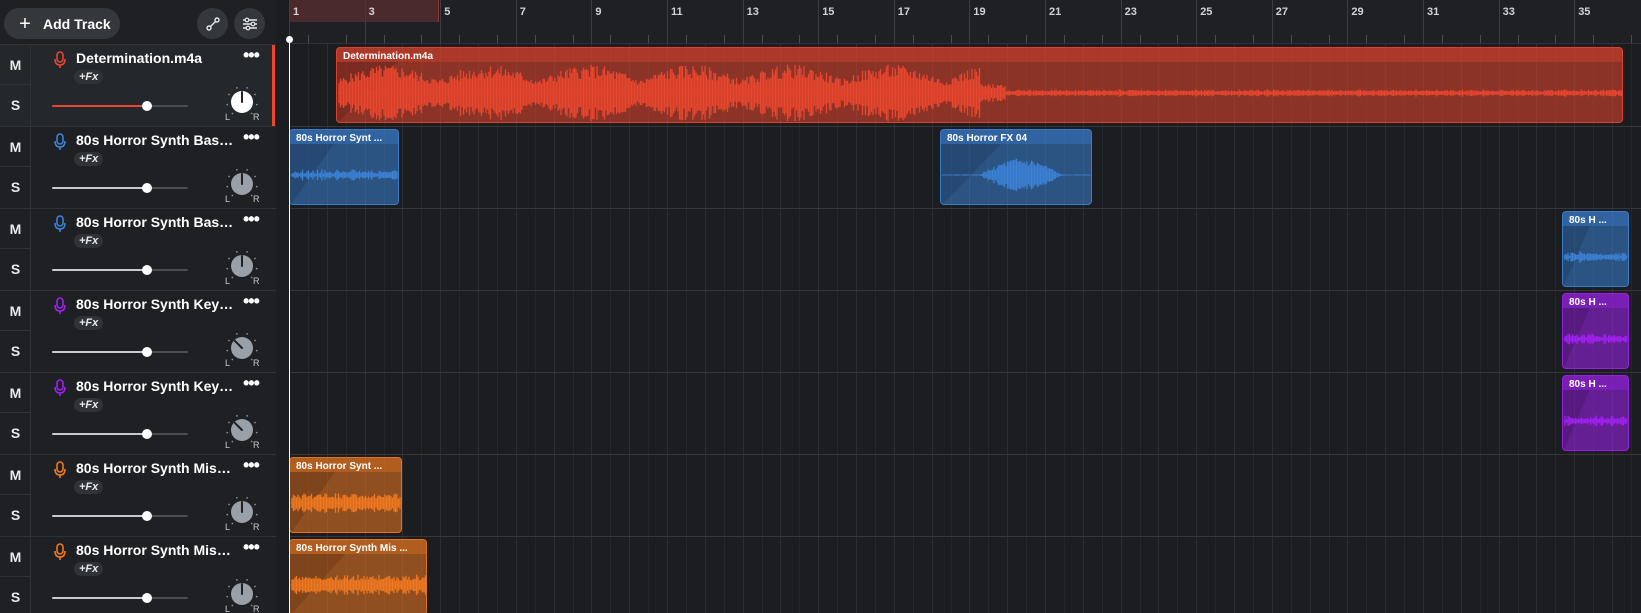  I want to click on playhead-handle, so click(289, 39).